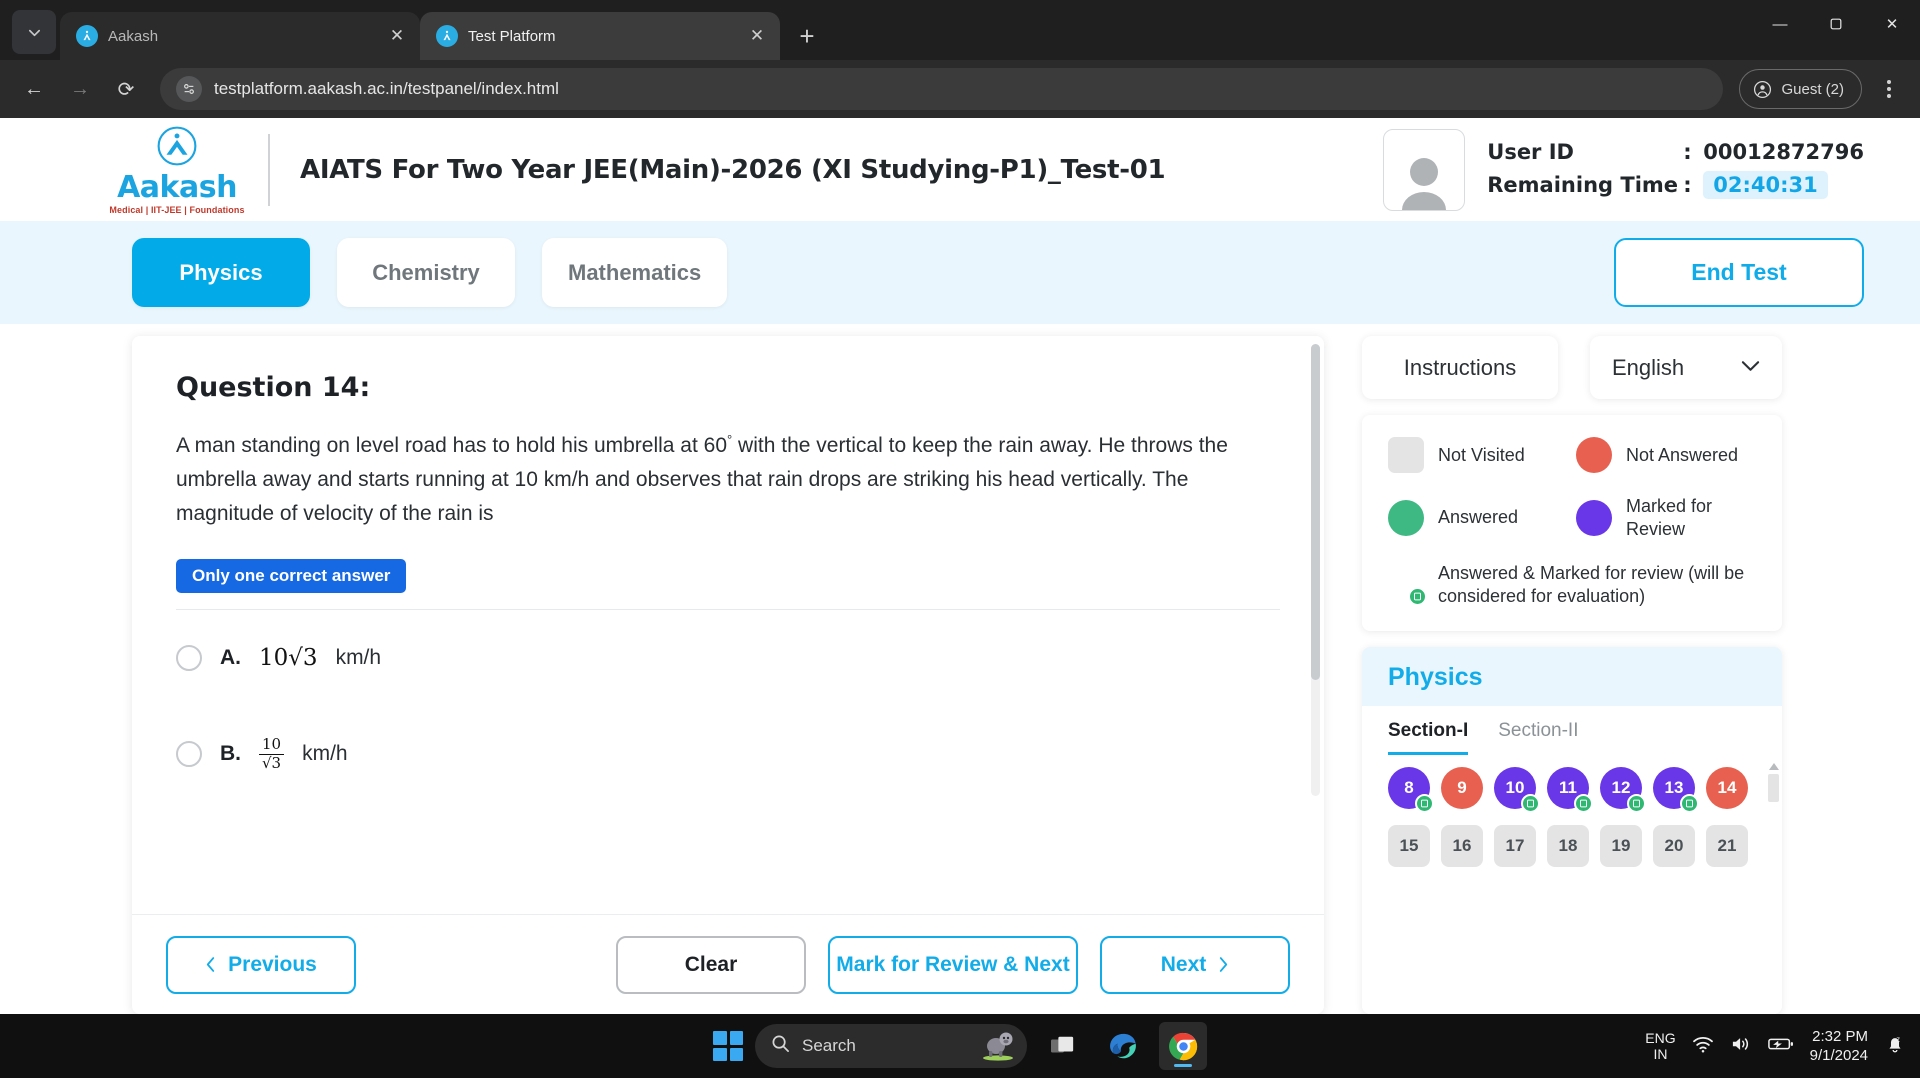 The image size is (1920, 1080). I want to click on palette-question-14: 14, so click(1727, 788).